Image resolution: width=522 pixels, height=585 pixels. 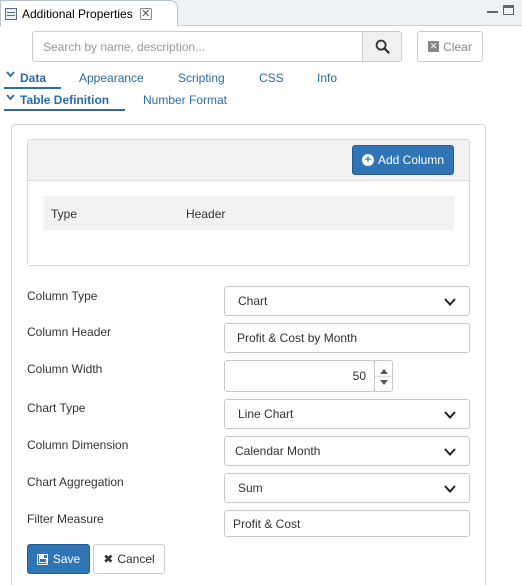 What do you see at coordinates (64, 214) in the screenshot?
I see `column-header-type: Type` at bounding box center [64, 214].